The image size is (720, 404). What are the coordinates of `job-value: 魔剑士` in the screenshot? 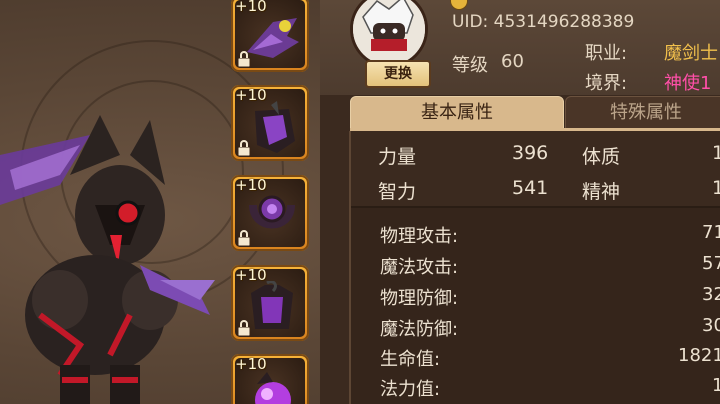 It's located at (691, 53).